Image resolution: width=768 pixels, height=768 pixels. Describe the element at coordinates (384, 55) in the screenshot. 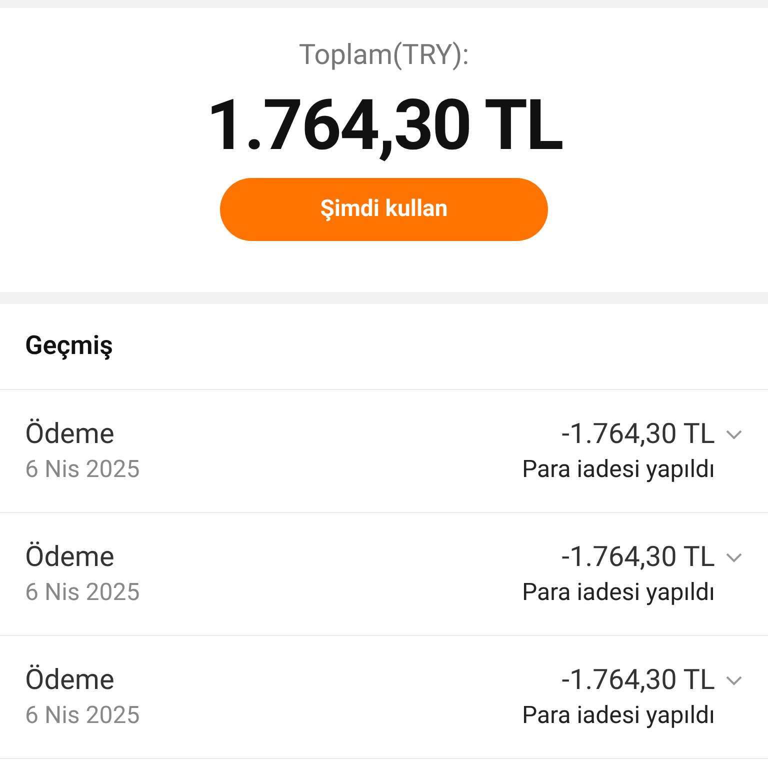

I see `total-label: Toplam(TRY):` at that location.